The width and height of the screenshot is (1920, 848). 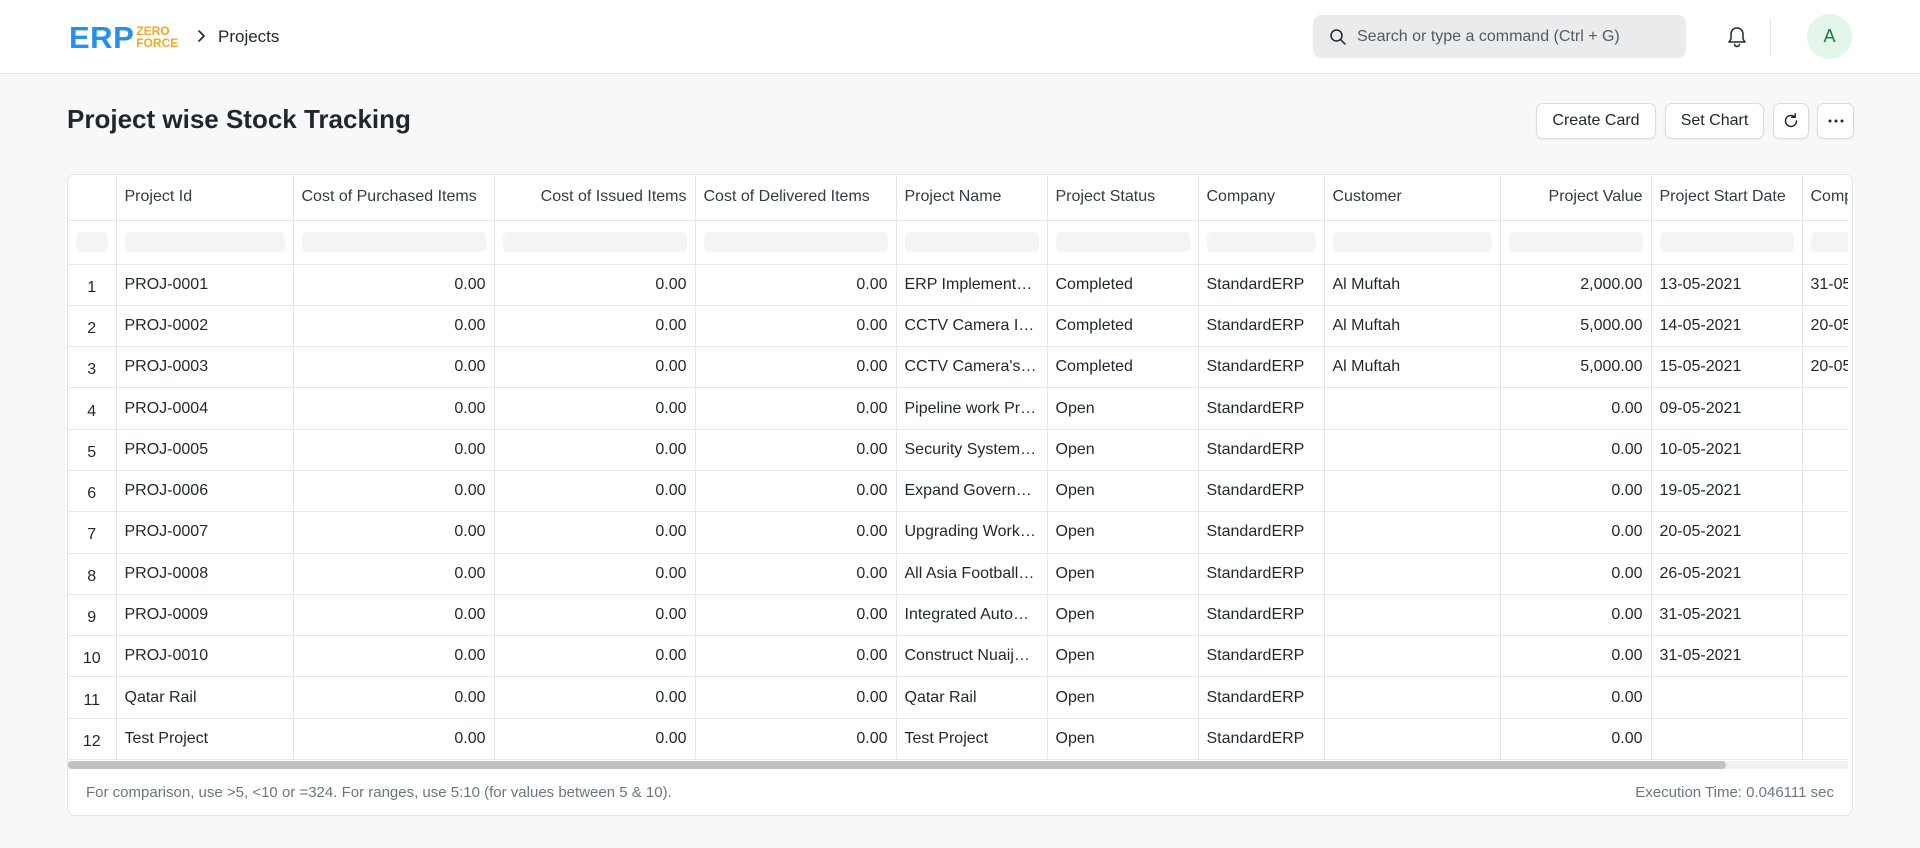 I want to click on column-header: Customer, so click(x=1412, y=198).